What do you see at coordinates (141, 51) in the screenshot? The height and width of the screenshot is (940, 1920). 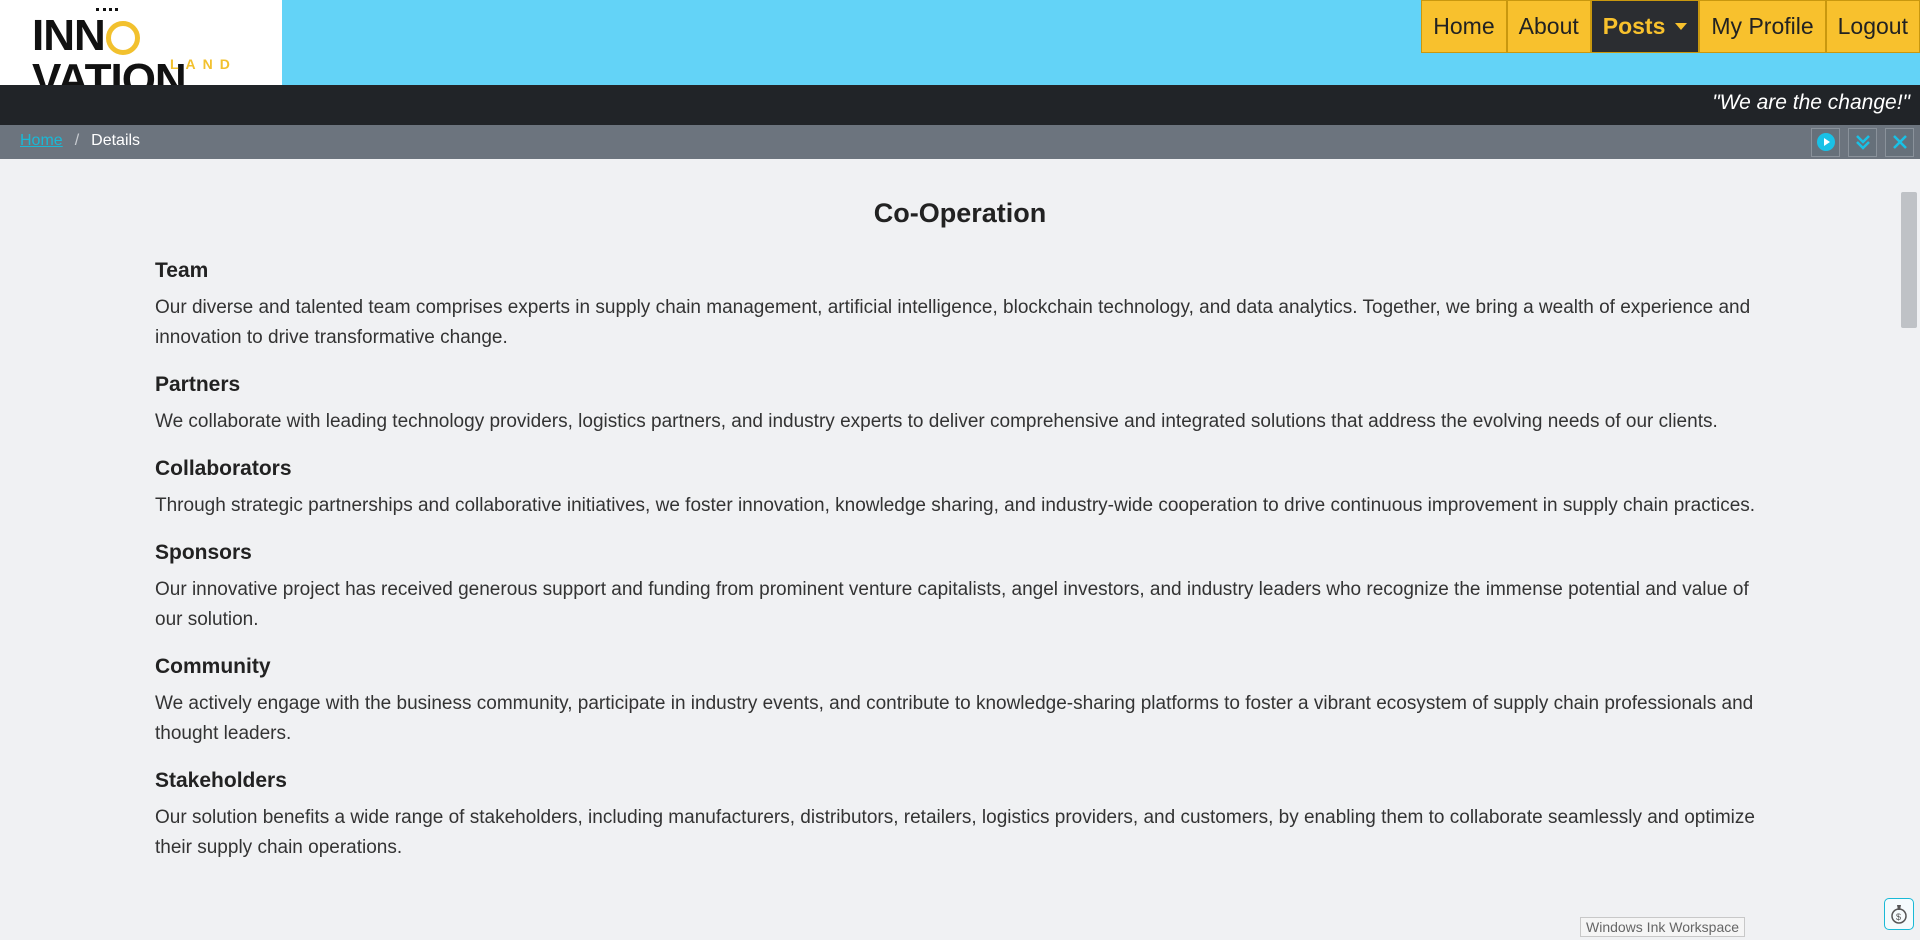 I see `logo: INNVATION LAND` at bounding box center [141, 51].